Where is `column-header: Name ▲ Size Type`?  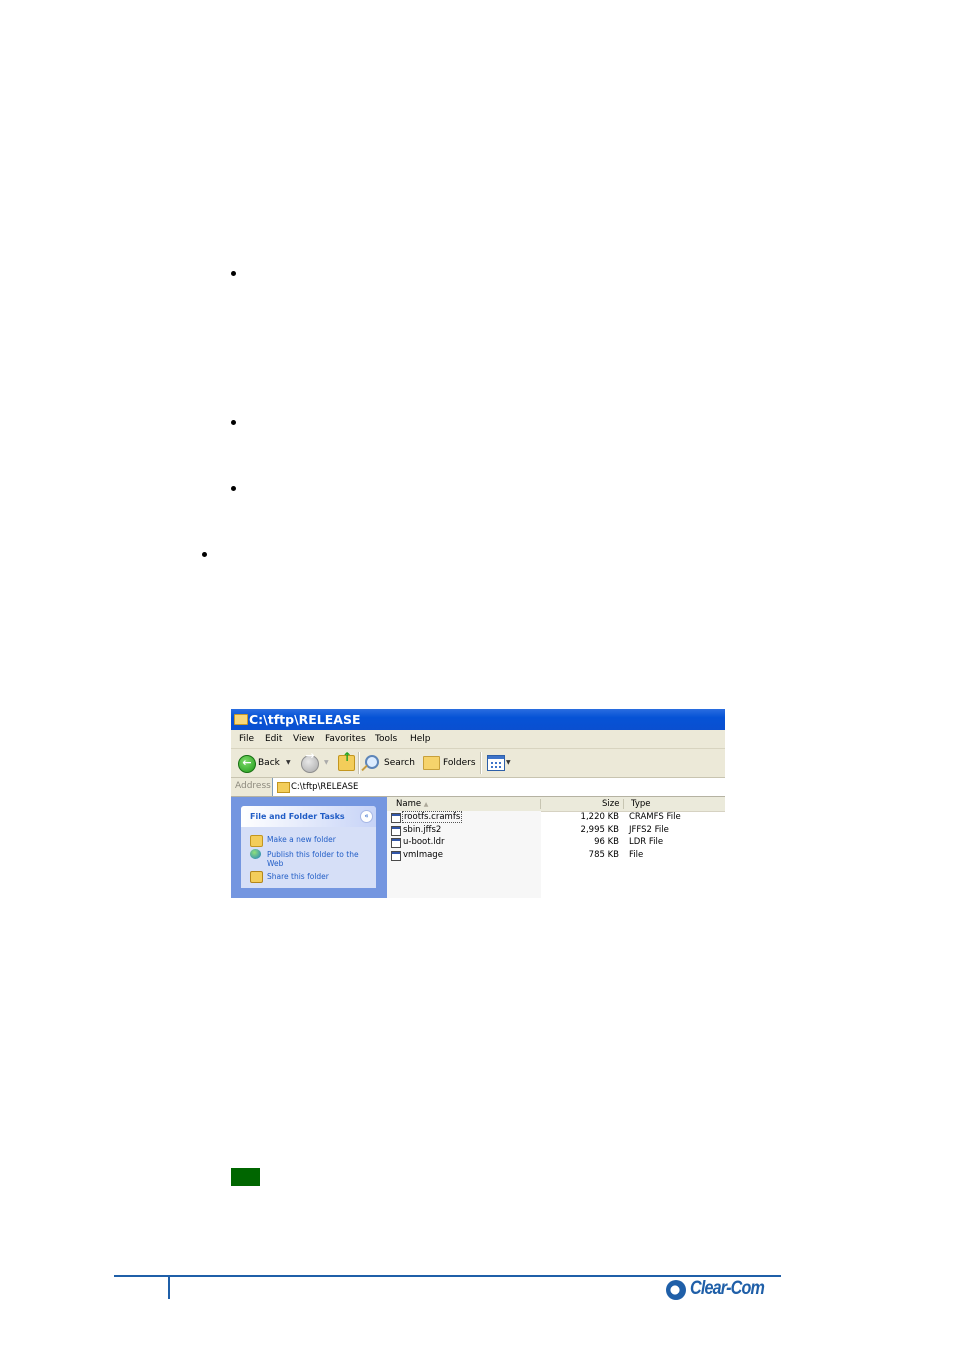 column-header: Name ▲ Size Type is located at coordinates (556, 804).